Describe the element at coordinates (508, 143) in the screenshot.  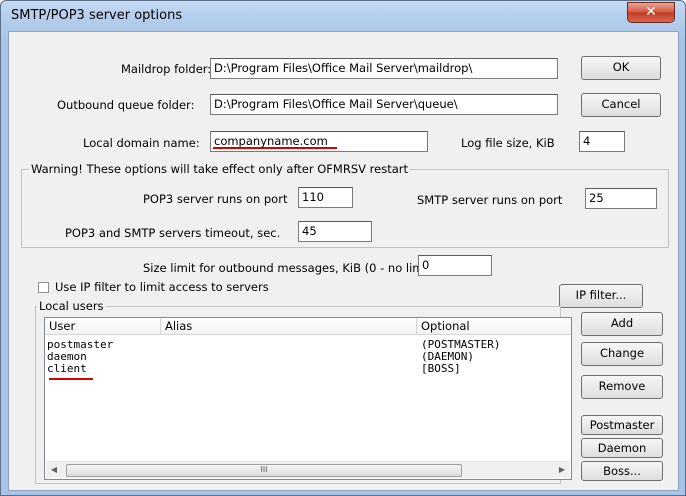
I see `log-file-size-label: Log file size, KiB` at that location.